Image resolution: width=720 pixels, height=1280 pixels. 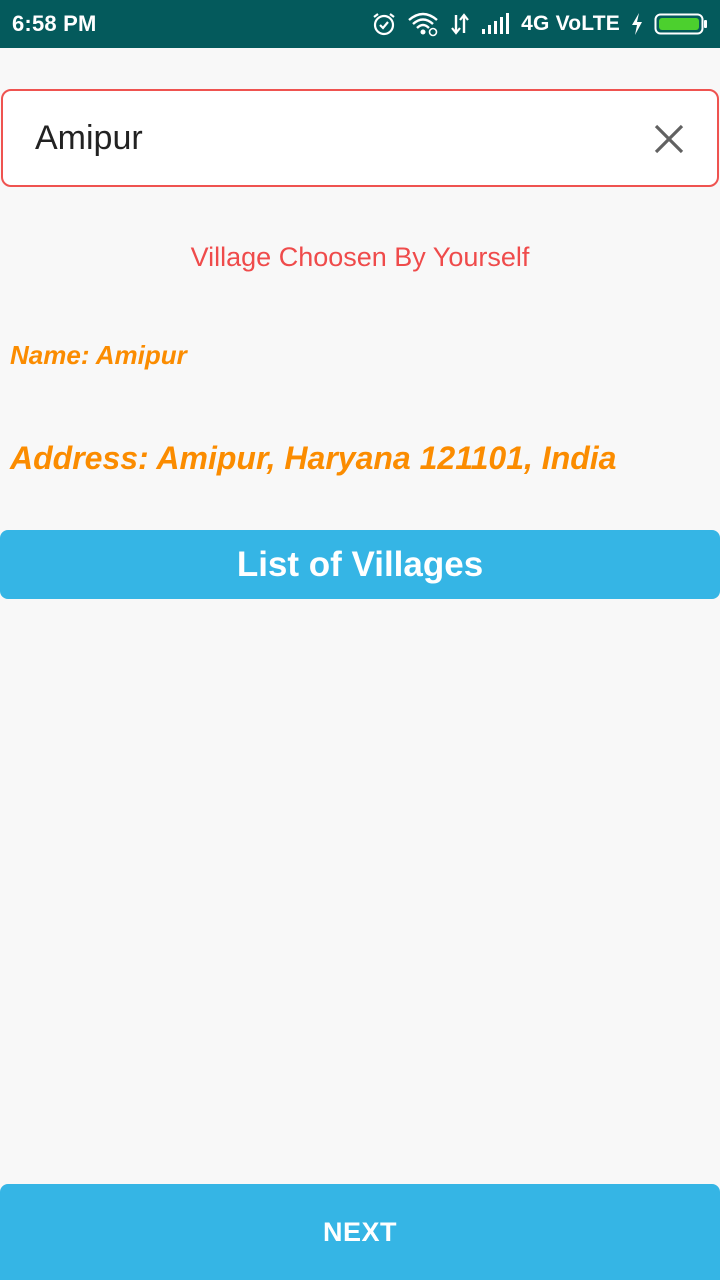 What do you see at coordinates (360, 1232) in the screenshot?
I see `next-button: NEXT` at bounding box center [360, 1232].